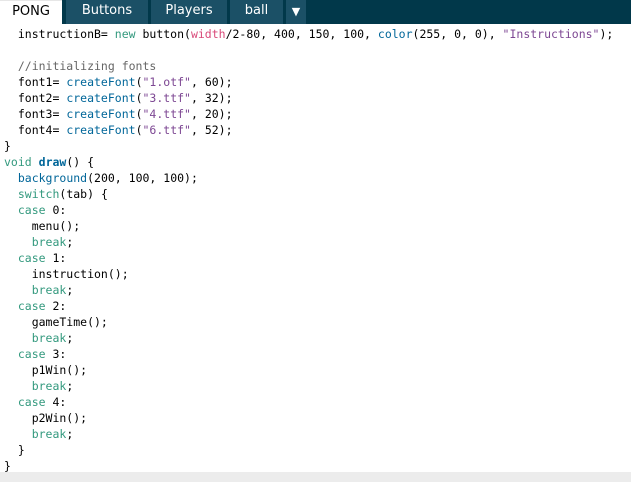  What do you see at coordinates (42, 402) in the screenshot?
I see `code-line: case 4:` at bounding box center [42, 402].